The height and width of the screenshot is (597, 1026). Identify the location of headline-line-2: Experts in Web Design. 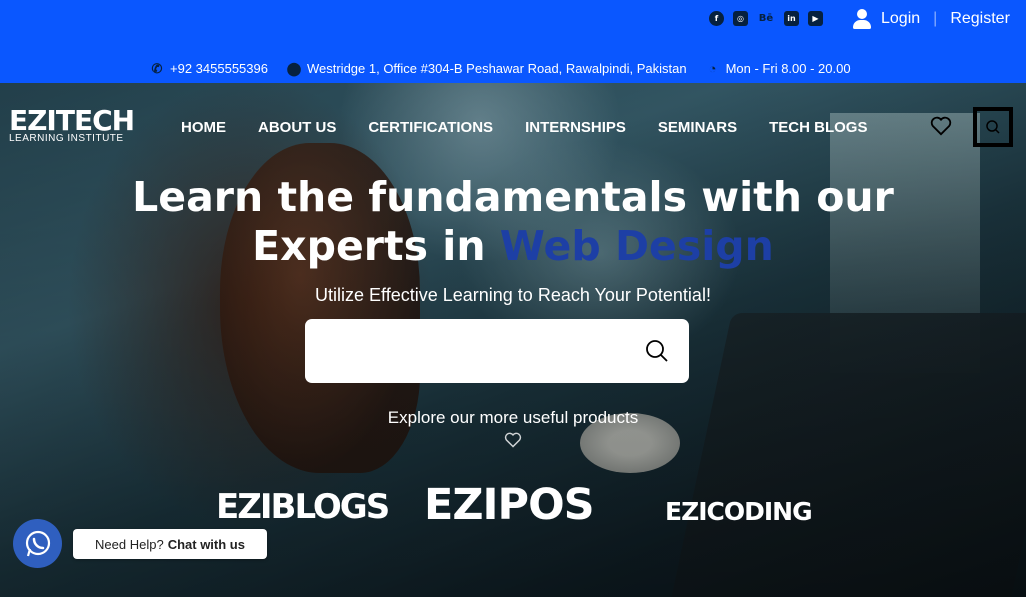
(513, 246).